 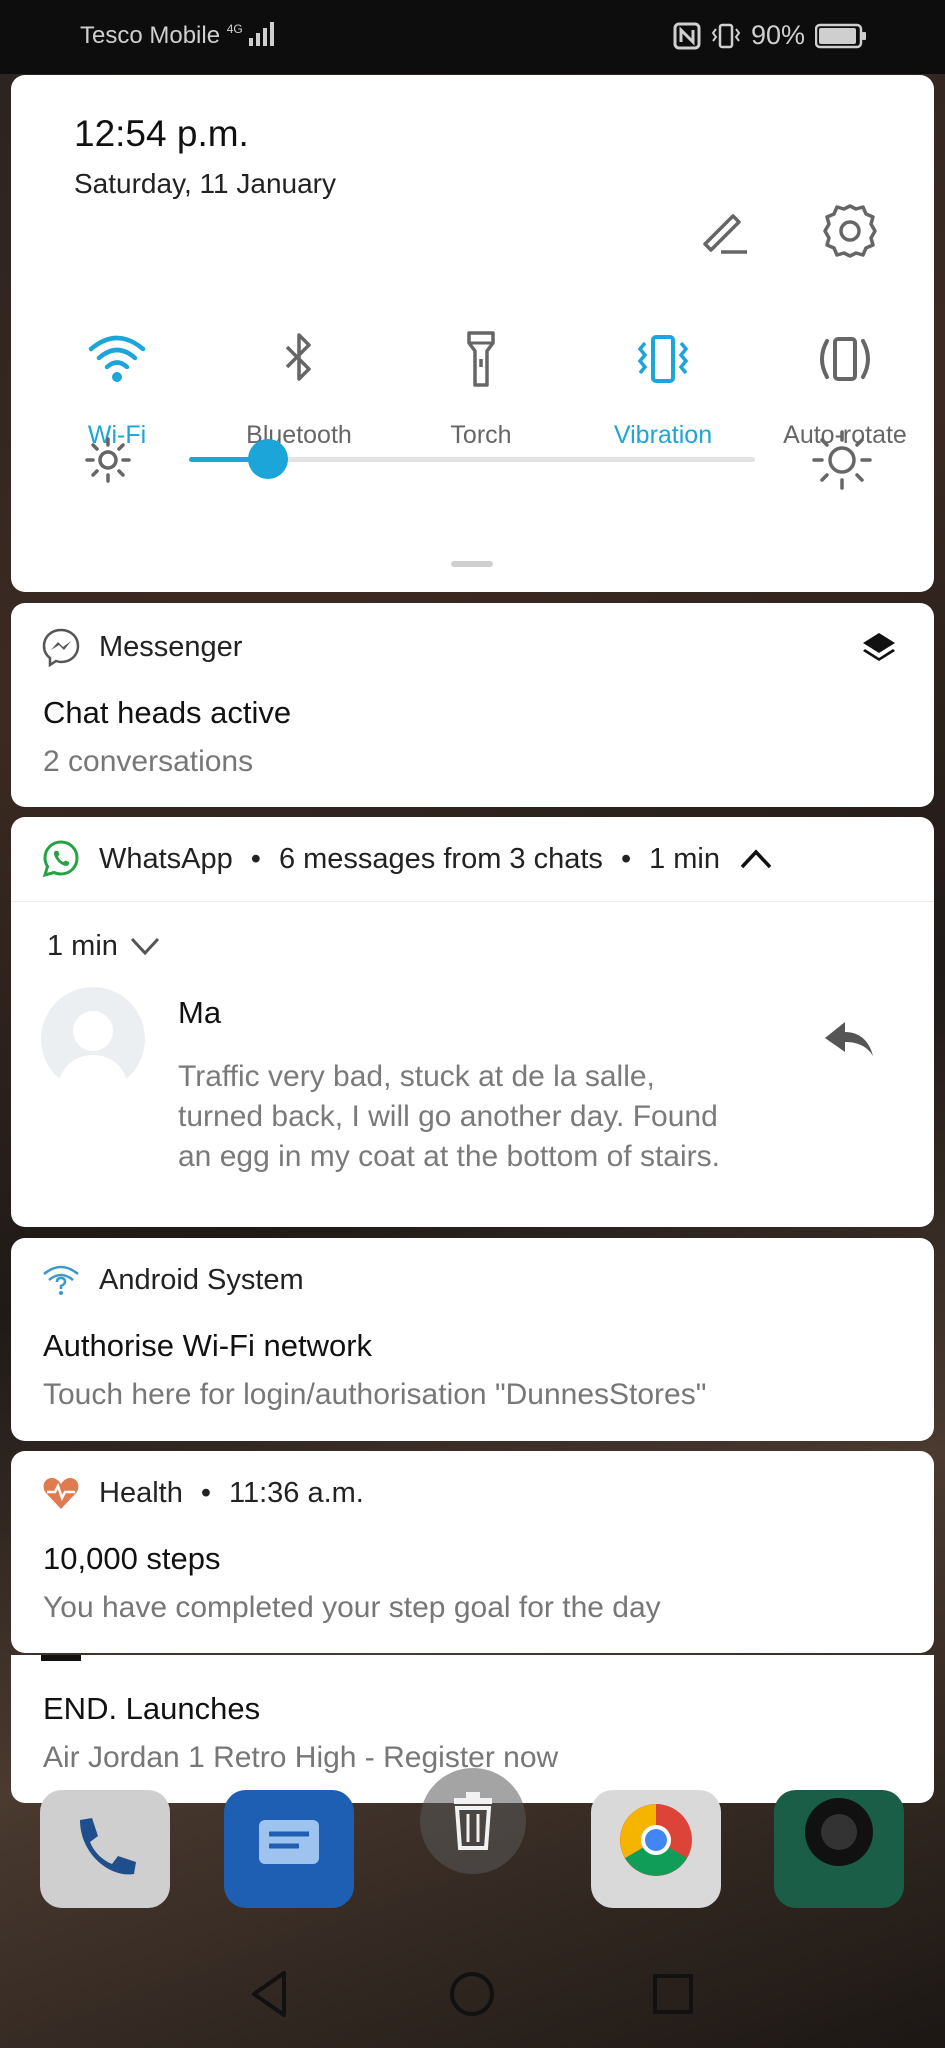 I want to click on notification-time: 11:36 a.m., so click(x=296, y=1492).